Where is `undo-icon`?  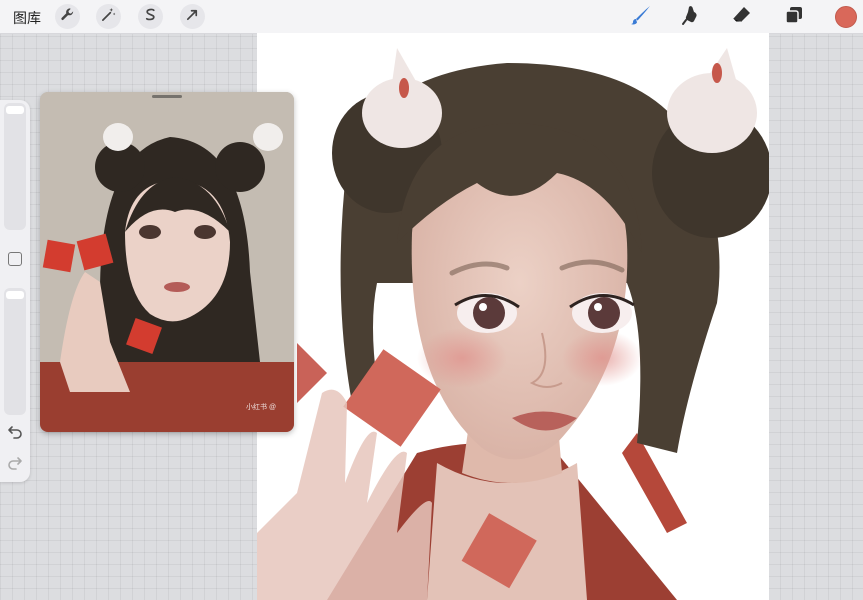 undo-icon is located at coordinates (15, 431).